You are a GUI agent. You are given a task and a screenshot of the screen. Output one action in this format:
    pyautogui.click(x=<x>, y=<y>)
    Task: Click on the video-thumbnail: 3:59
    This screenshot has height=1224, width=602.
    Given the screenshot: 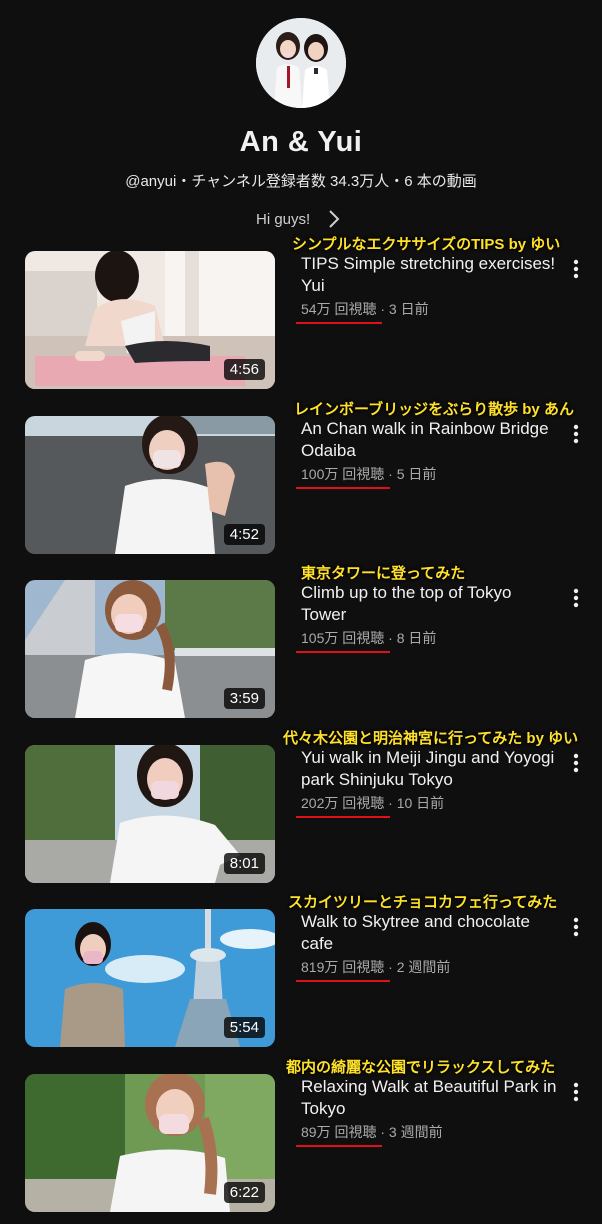 What is the action you would take?
    pyautogui.click(x=150, y=649)
    